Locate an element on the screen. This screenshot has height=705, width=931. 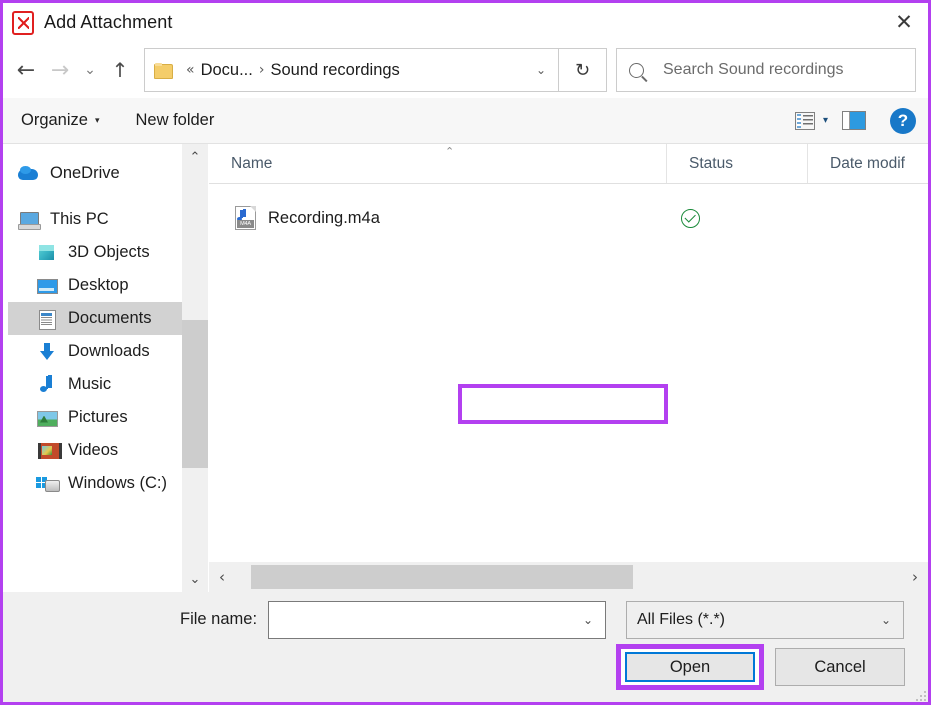
preview-pane-icon is located at coordinates (854, 120).